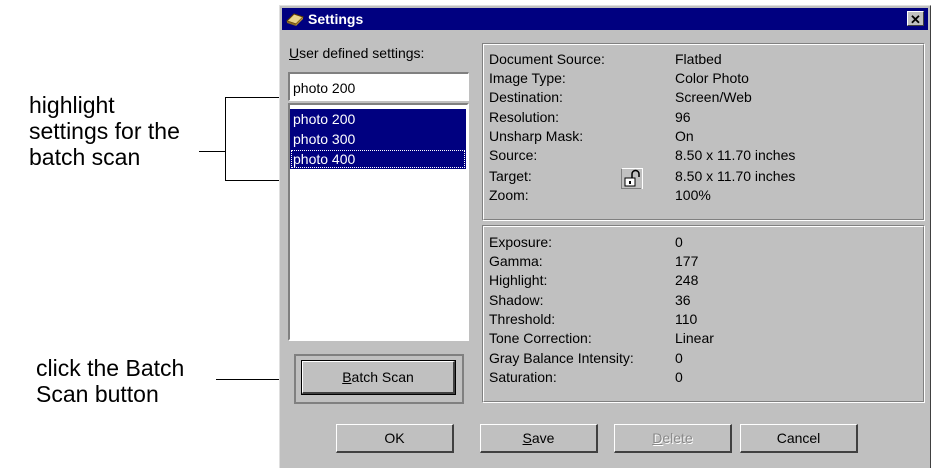 The image size is (936, 468). Describe the element at coordinates (72, 105) in the screenshot. I see `annotation-line: highlight` at that location.